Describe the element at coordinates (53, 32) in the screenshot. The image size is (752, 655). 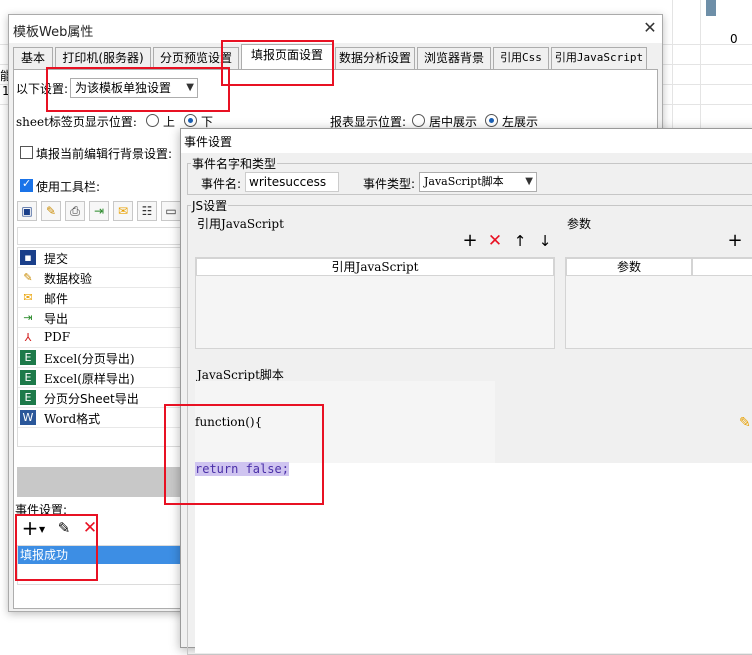
I see `window-title: 模板Web属性` at that location.